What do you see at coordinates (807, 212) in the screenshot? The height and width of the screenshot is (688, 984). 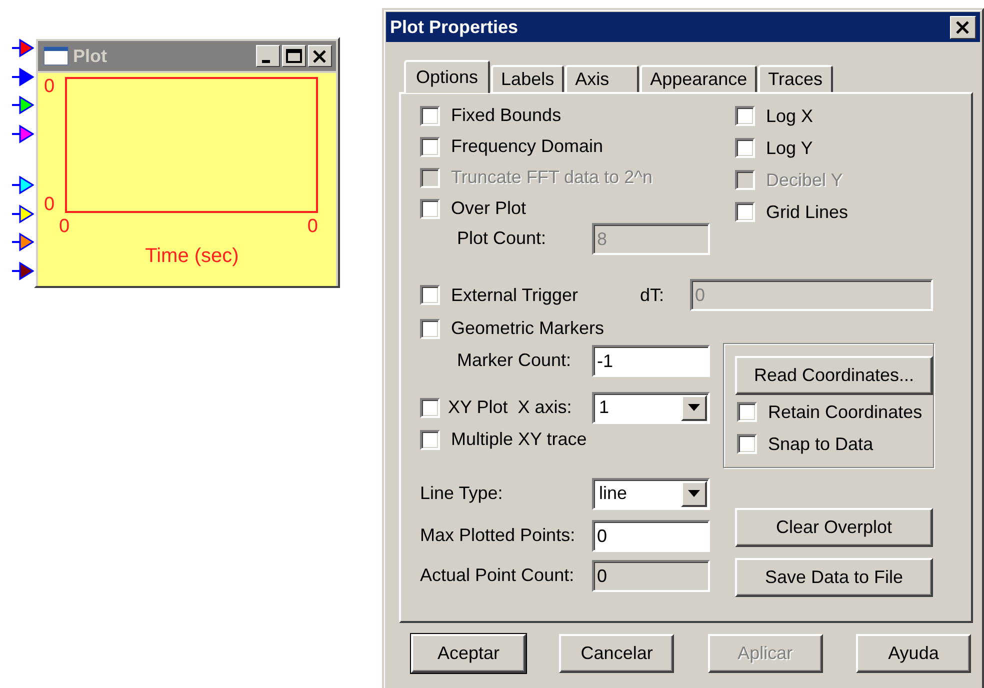 I see `checkbox-label: Grid Lines` at bounding box center [807, 212].